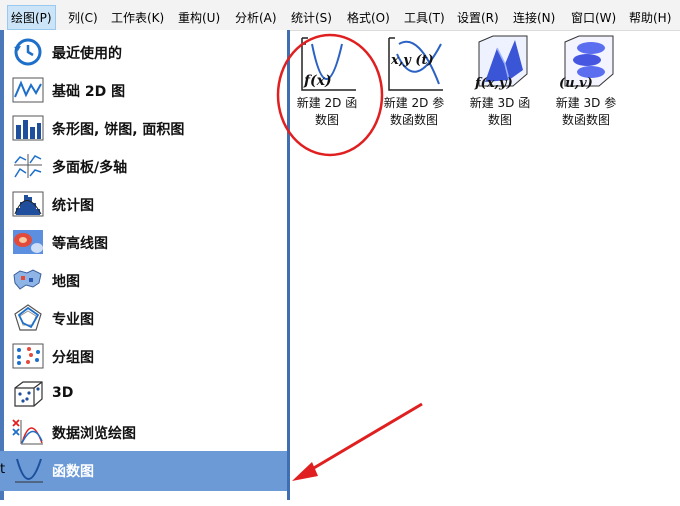 The width and height of the screenshot is (680, 506). Describe the element at coordinates (311, 17) in the screenshot. I see `menu-statistics: 统计(S)` at that location.